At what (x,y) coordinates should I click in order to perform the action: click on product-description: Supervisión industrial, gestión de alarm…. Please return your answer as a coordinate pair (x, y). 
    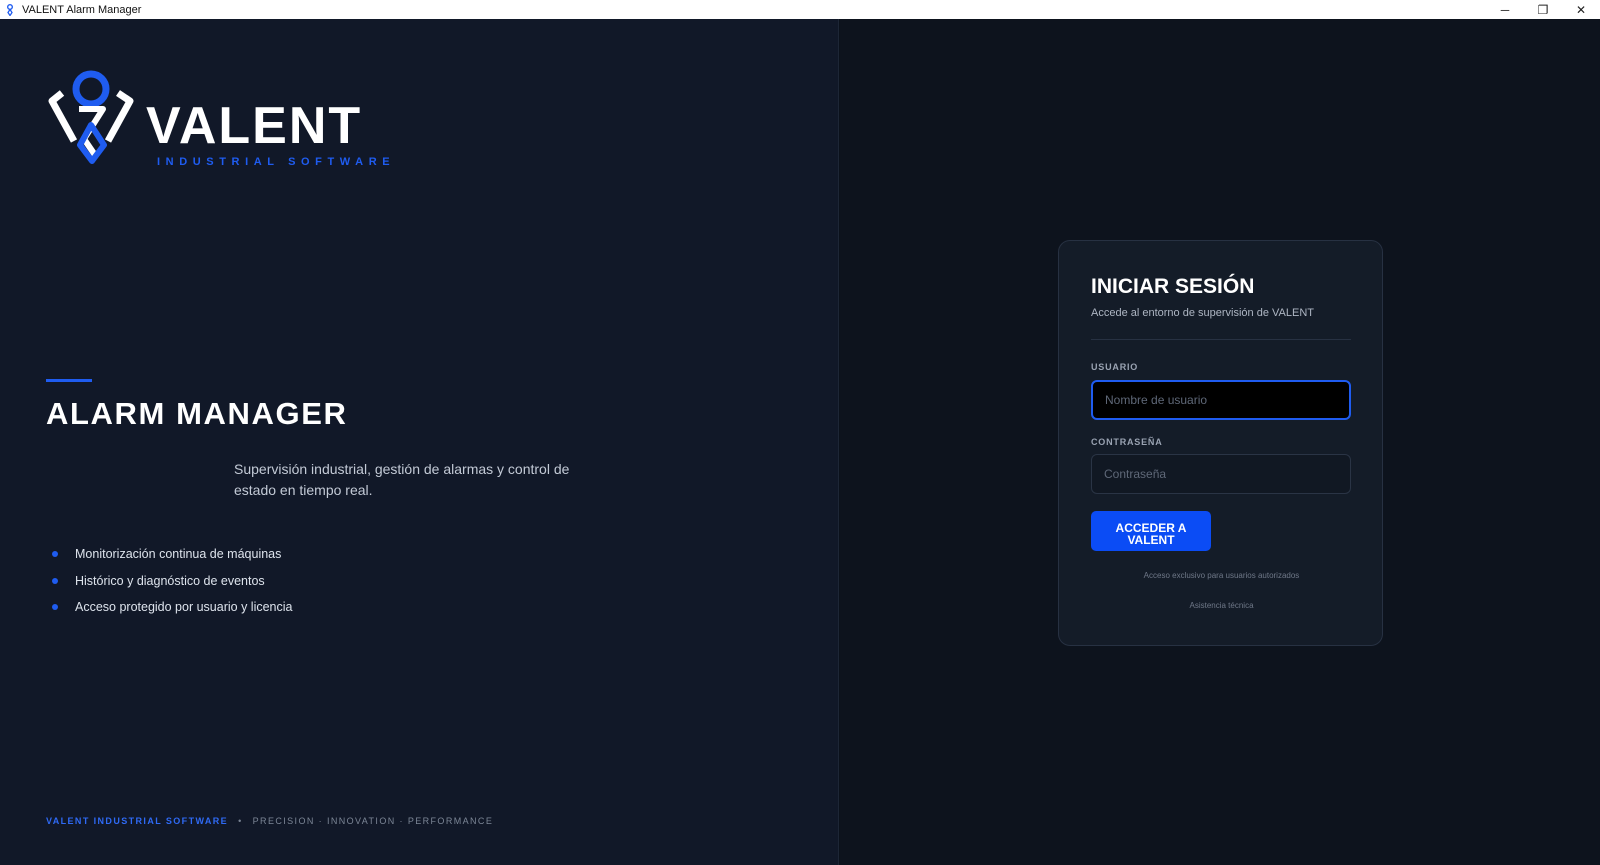
    Looking at the image, I should click on (402, 479).